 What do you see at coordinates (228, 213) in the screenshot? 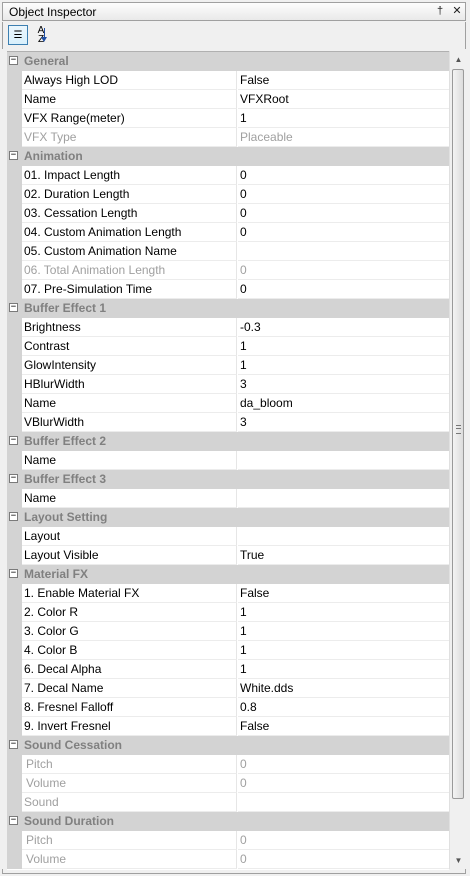
I see `property-row: 03. Cessation Length 0` at bounding box center [228, 213].